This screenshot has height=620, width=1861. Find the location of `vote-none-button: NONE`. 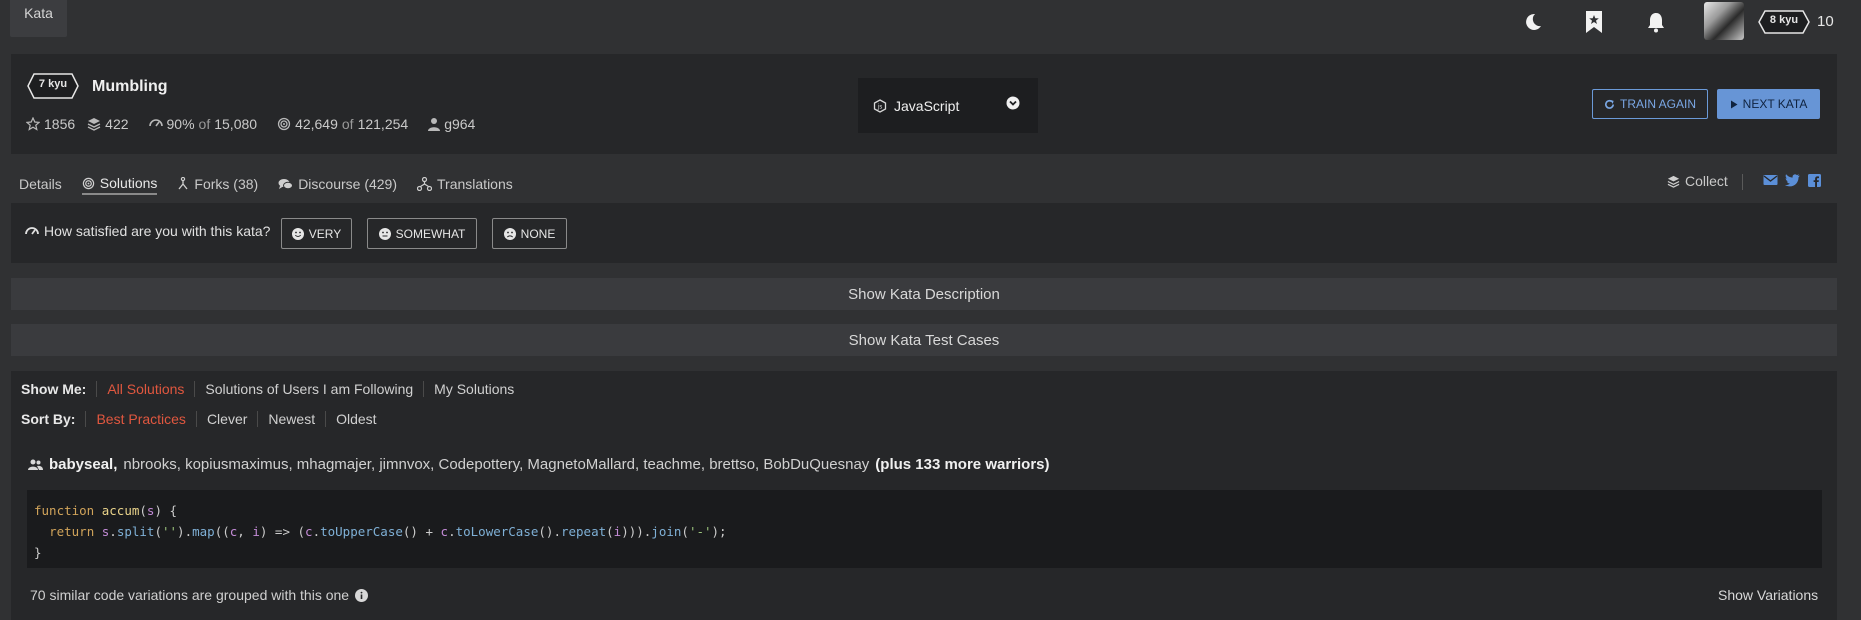

vote-none-button: NONE is located at coordinates (529, 233).